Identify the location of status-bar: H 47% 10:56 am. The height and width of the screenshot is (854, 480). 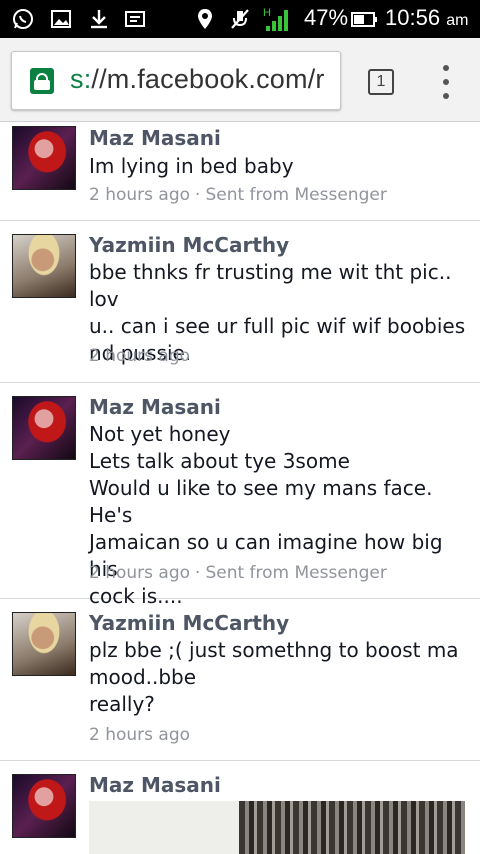
(240, 19).